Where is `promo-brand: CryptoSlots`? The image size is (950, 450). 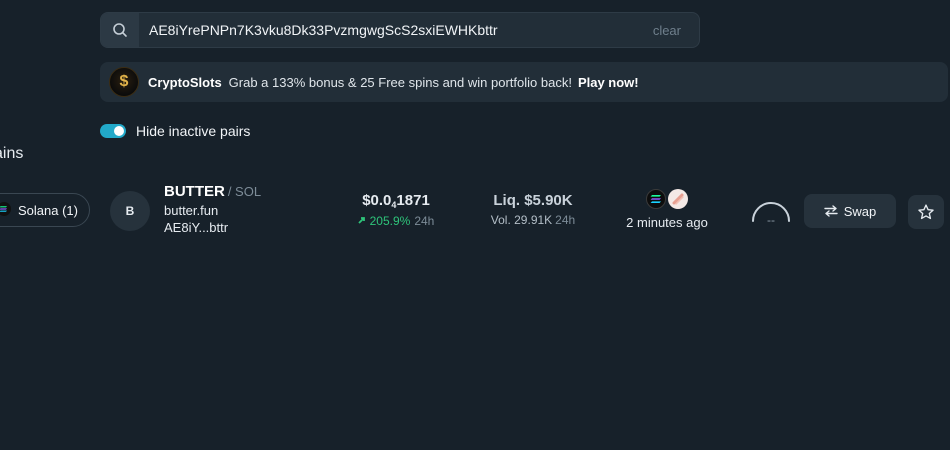 promo-brand: CryptoSlots is located at coordinates (185, 82).